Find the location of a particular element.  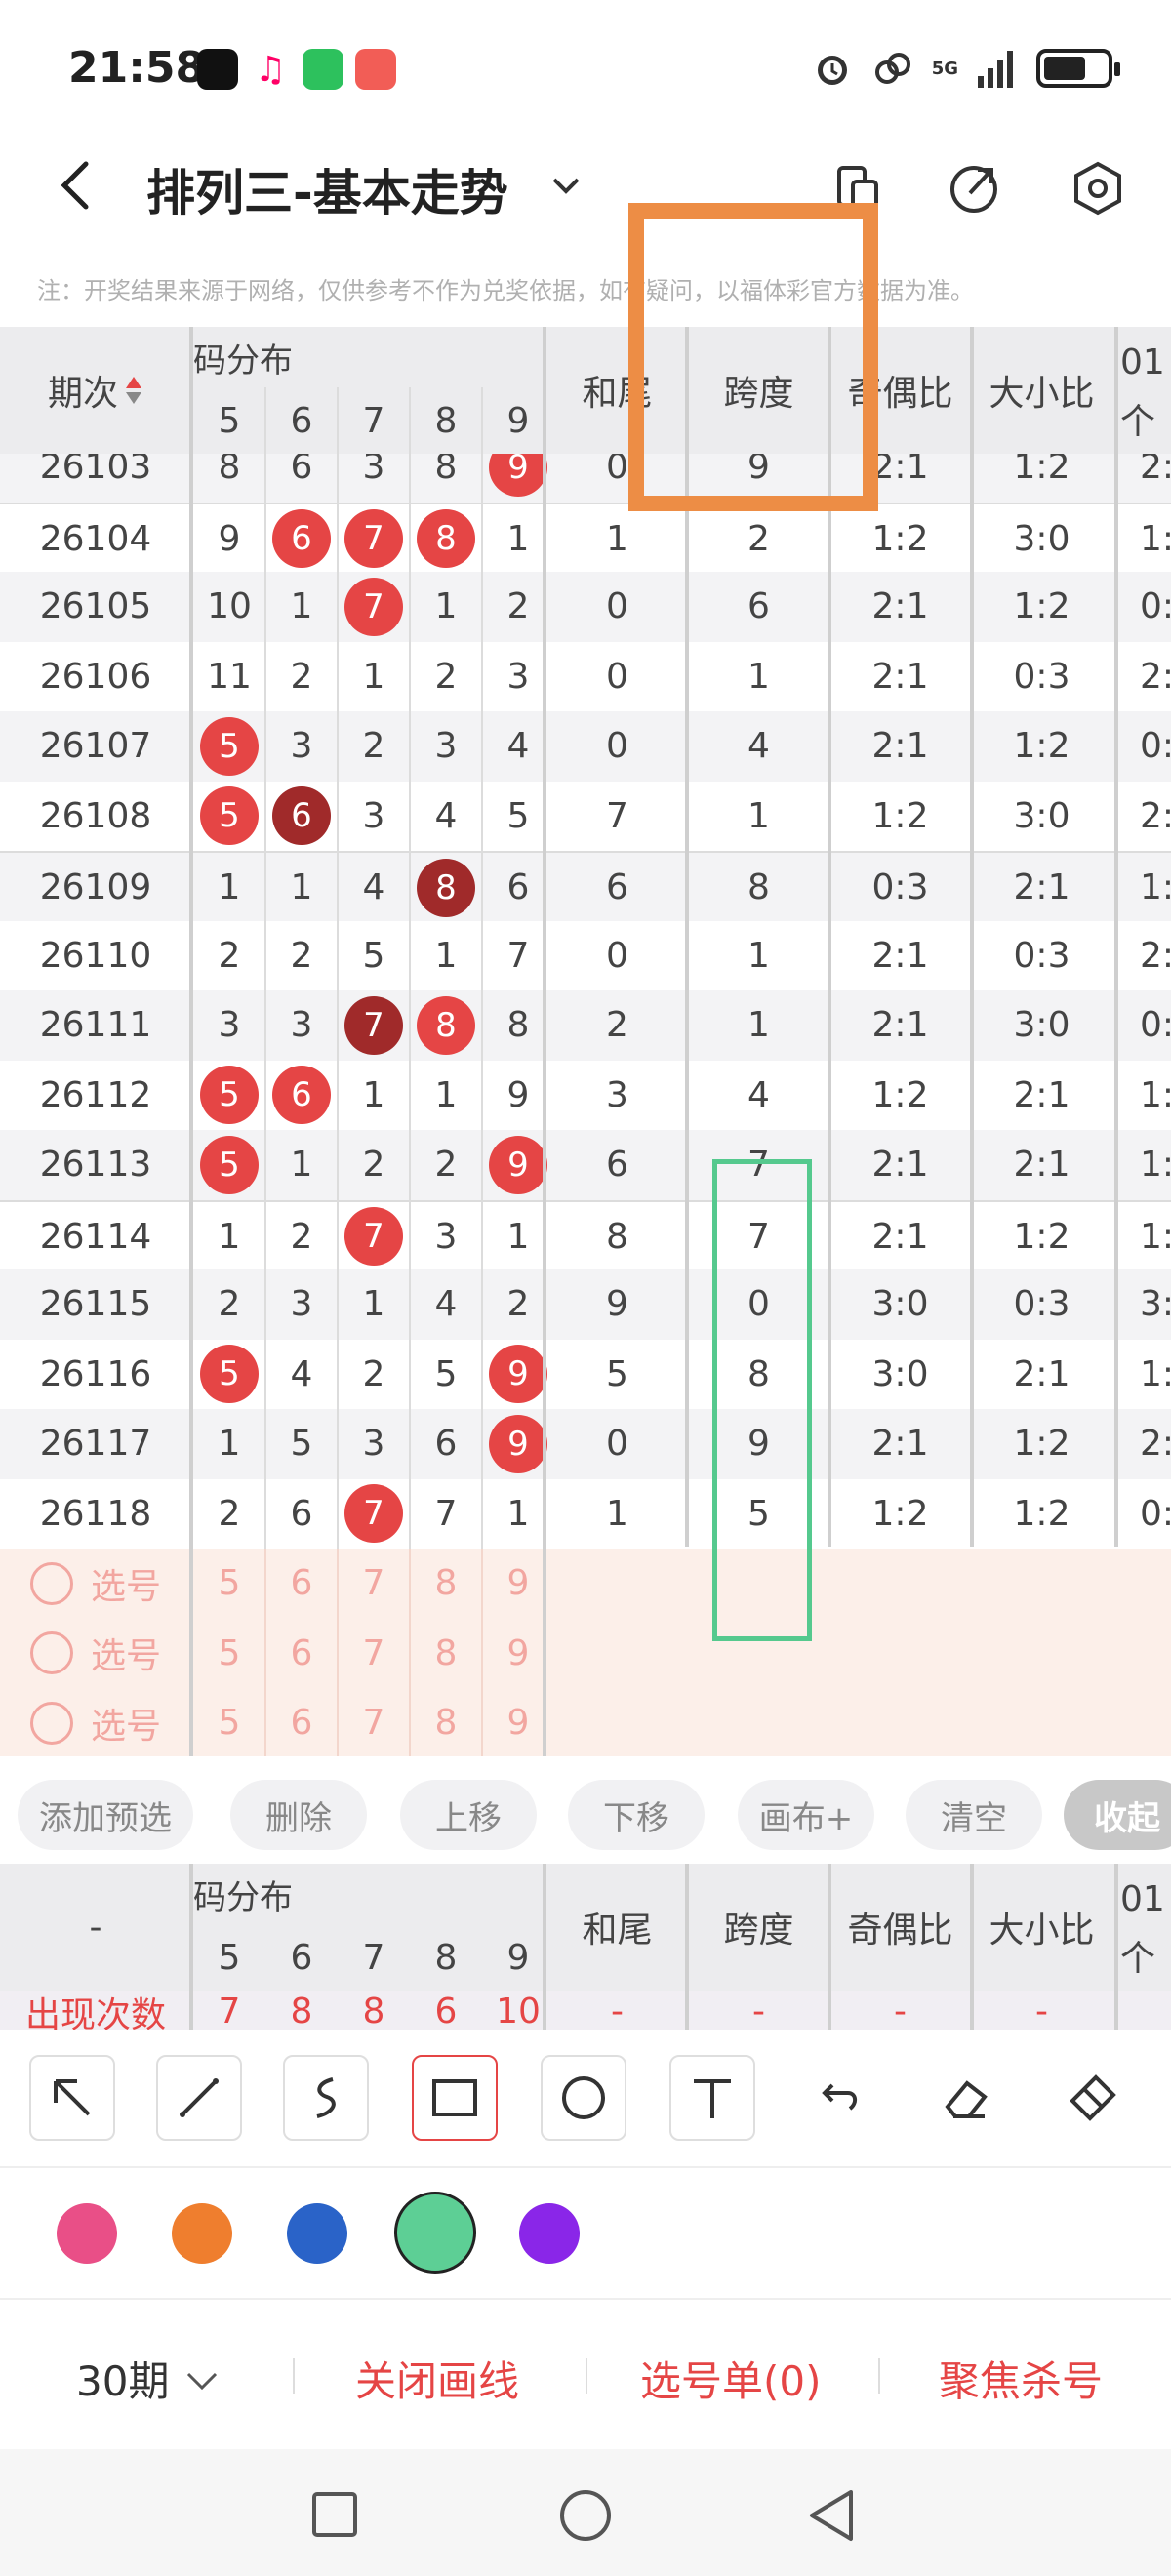

table-row: 26104 9 6 7 8 1 1 2 1:2 3:0 1: is located at coordinates (585, 538).